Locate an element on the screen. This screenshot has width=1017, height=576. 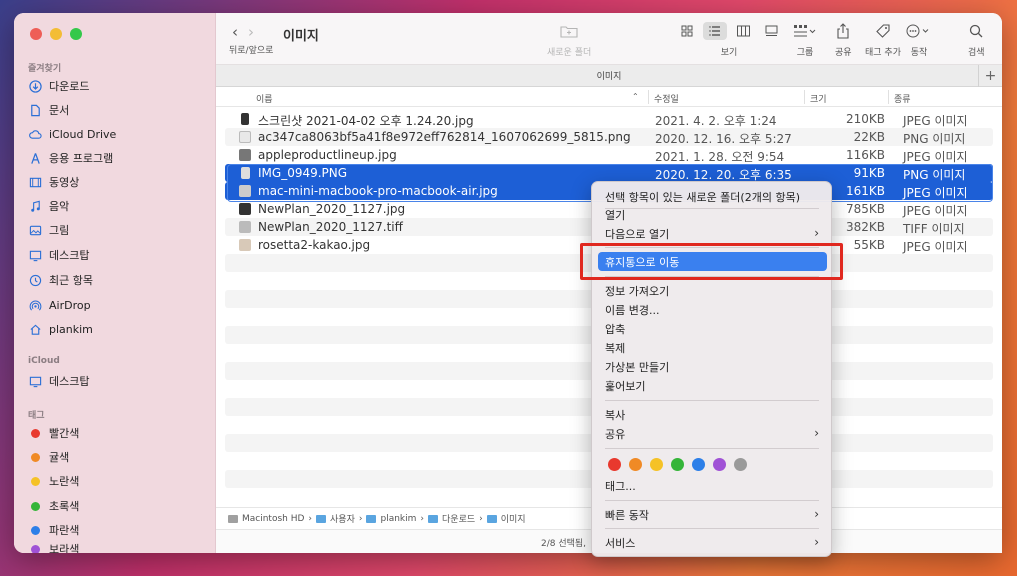
search-icon is located at coordinates (976, 31).